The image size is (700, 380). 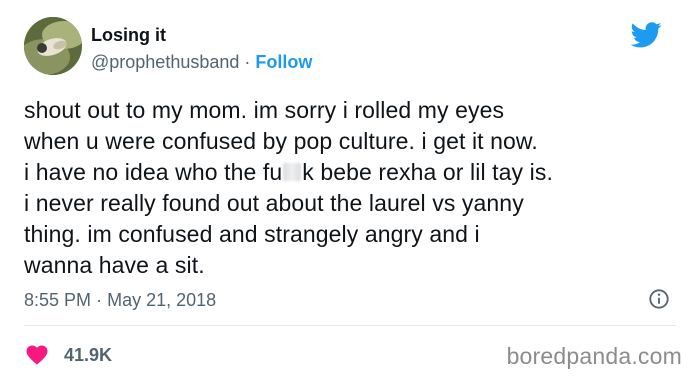 I want to click on avatar-image, so click(x=53, y=46).